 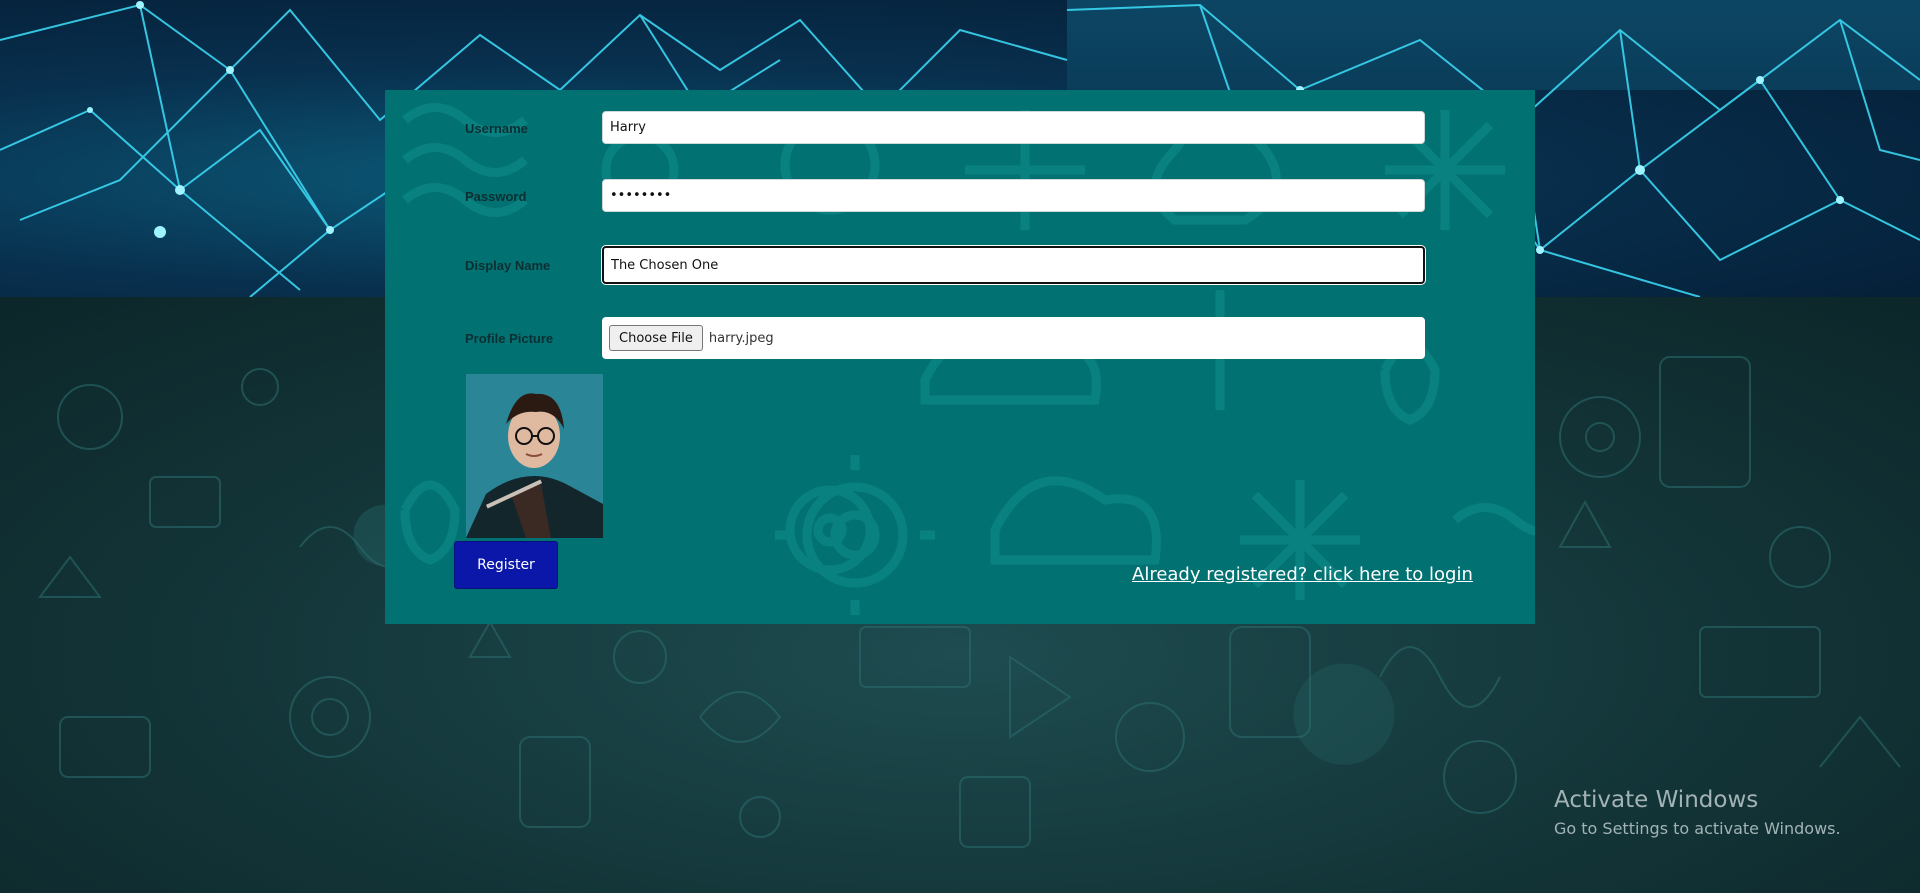 What do you see at coordinates (656, 338) in the screenshot?
I see `choose-file-button: Choose File` at bounding box center [656, 338].